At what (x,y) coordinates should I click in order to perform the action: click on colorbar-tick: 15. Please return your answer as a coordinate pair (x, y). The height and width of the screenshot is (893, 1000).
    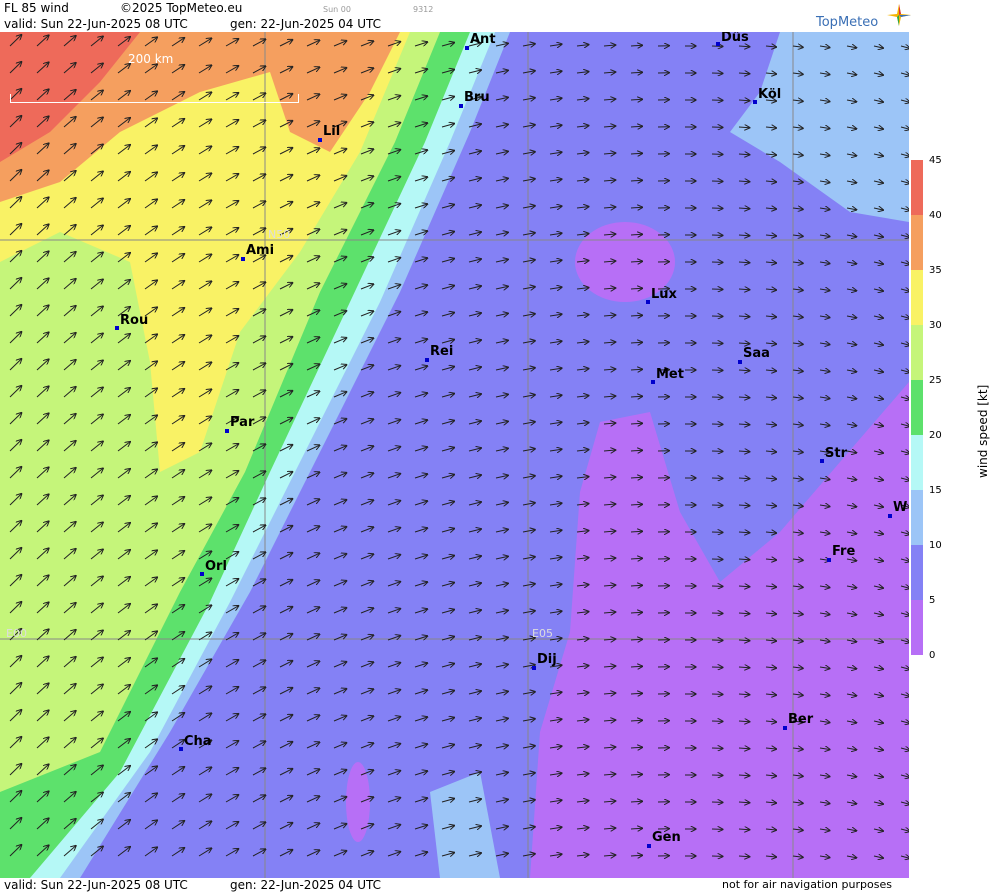
    Looking at the image, I should click on (935, 490).